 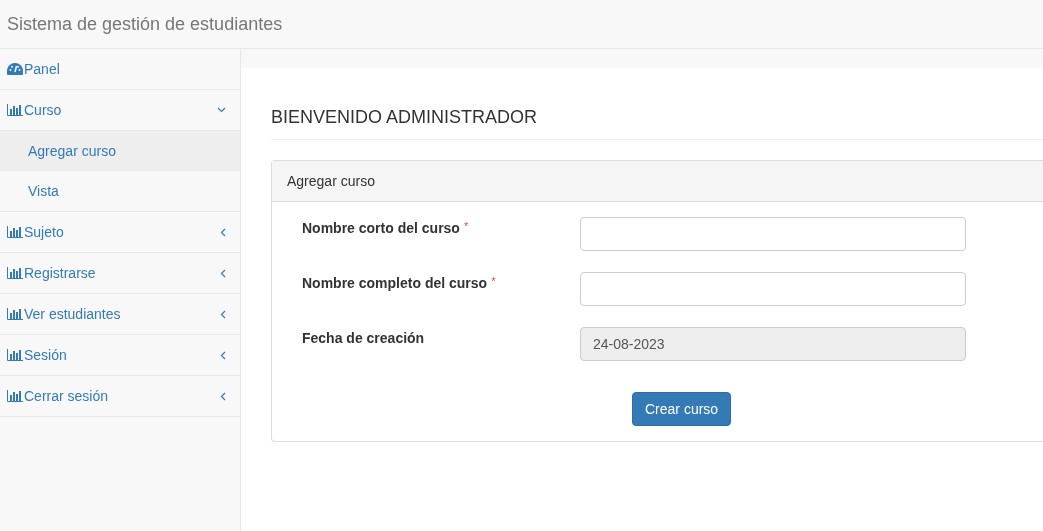 I want to click on field-label: Fecha de creación, so click(x=363, y=338).